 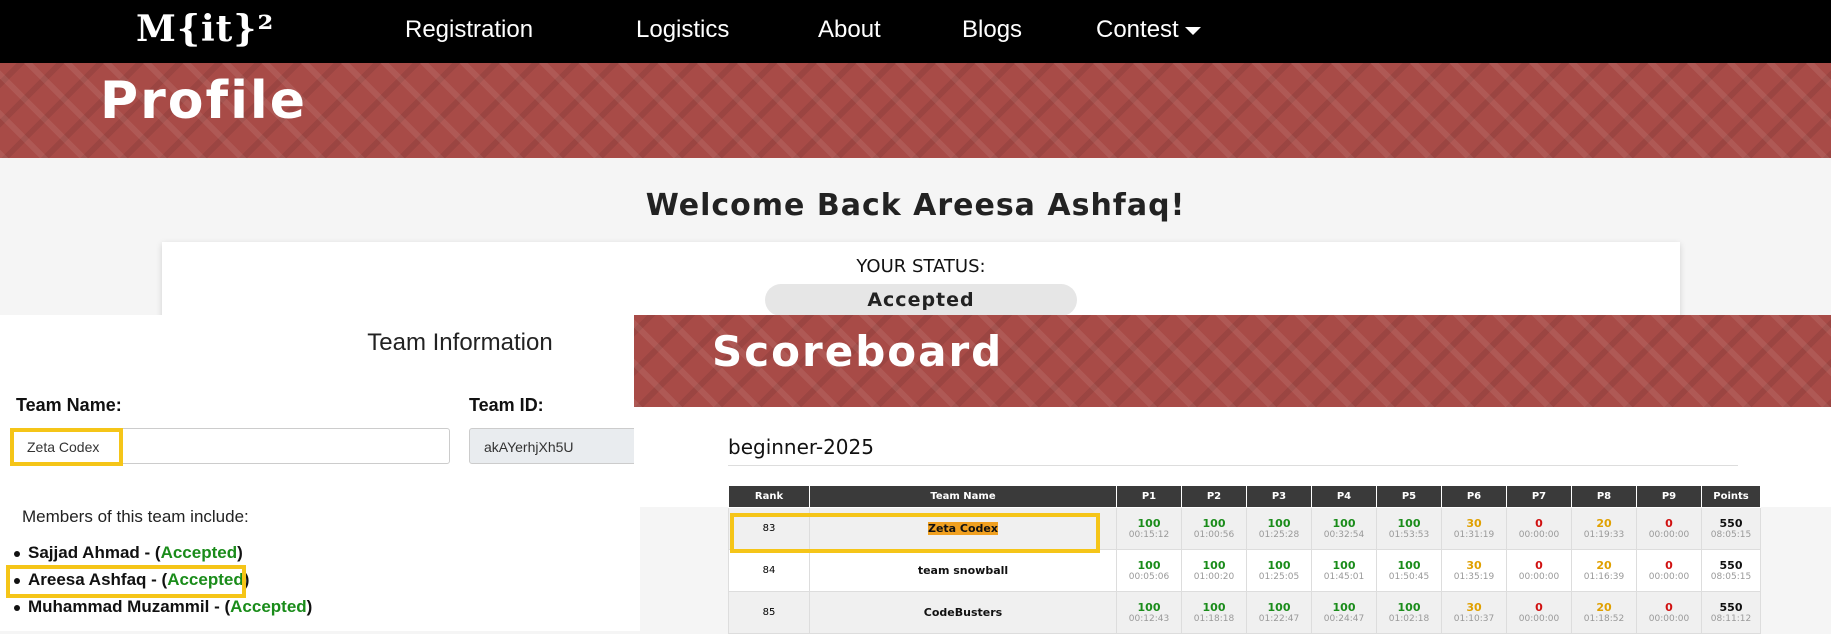 I want to click on rank-cell: 85, so click(x=769, y=612).